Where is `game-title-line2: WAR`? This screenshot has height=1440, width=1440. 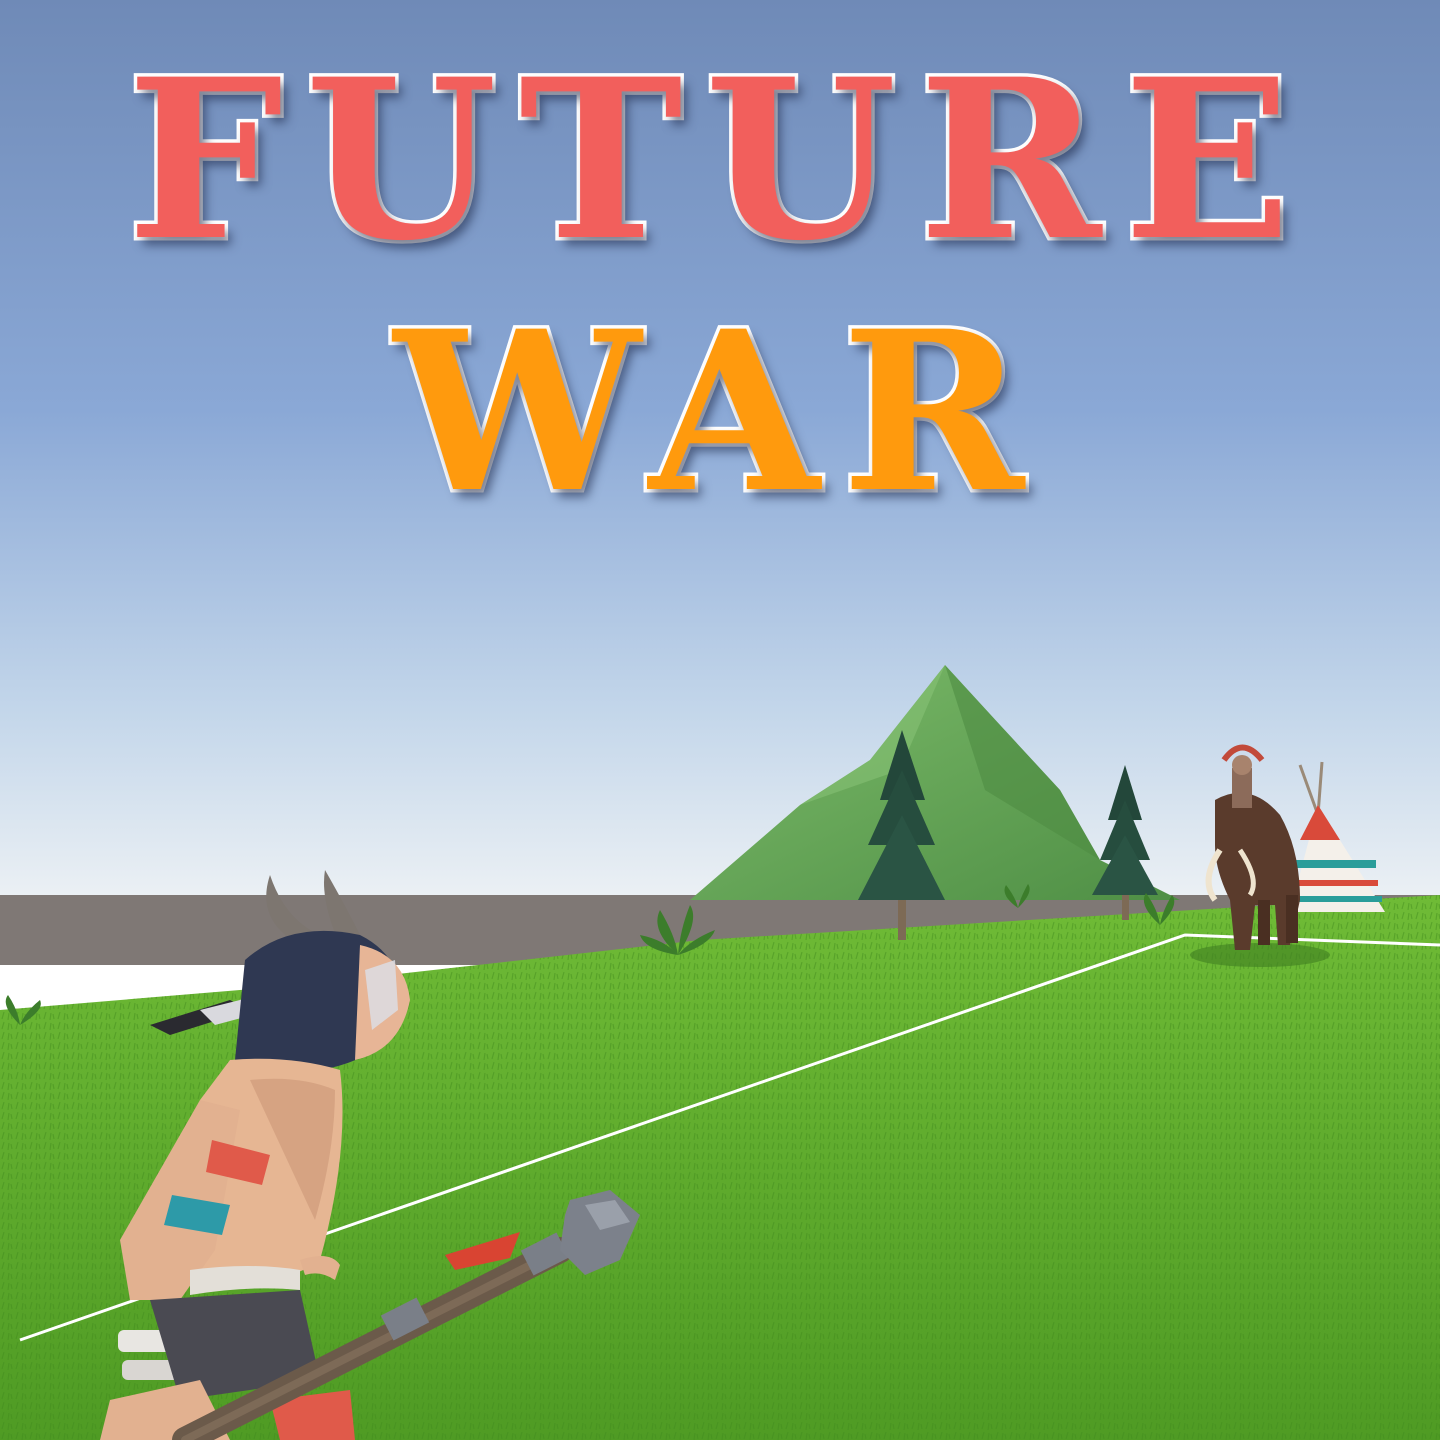 game-title-line2: WAR is located at coordinates (718, 411).